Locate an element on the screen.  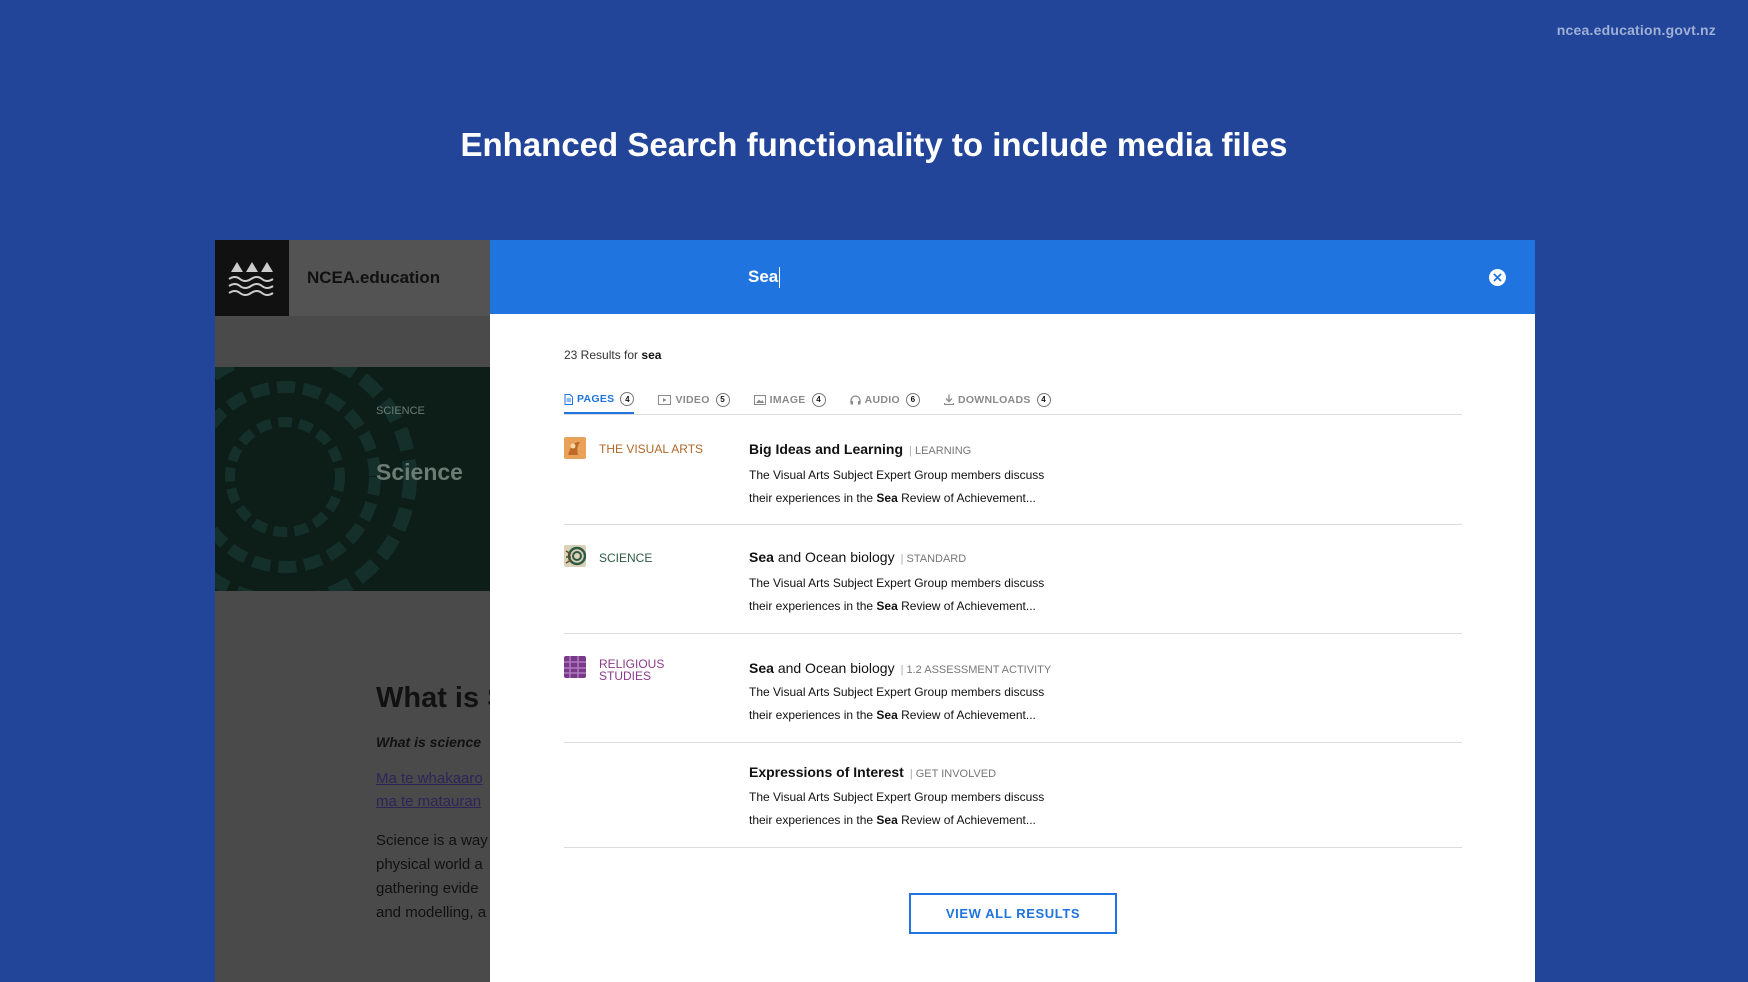
hero-title: Science is located at coordinates (419, 472).